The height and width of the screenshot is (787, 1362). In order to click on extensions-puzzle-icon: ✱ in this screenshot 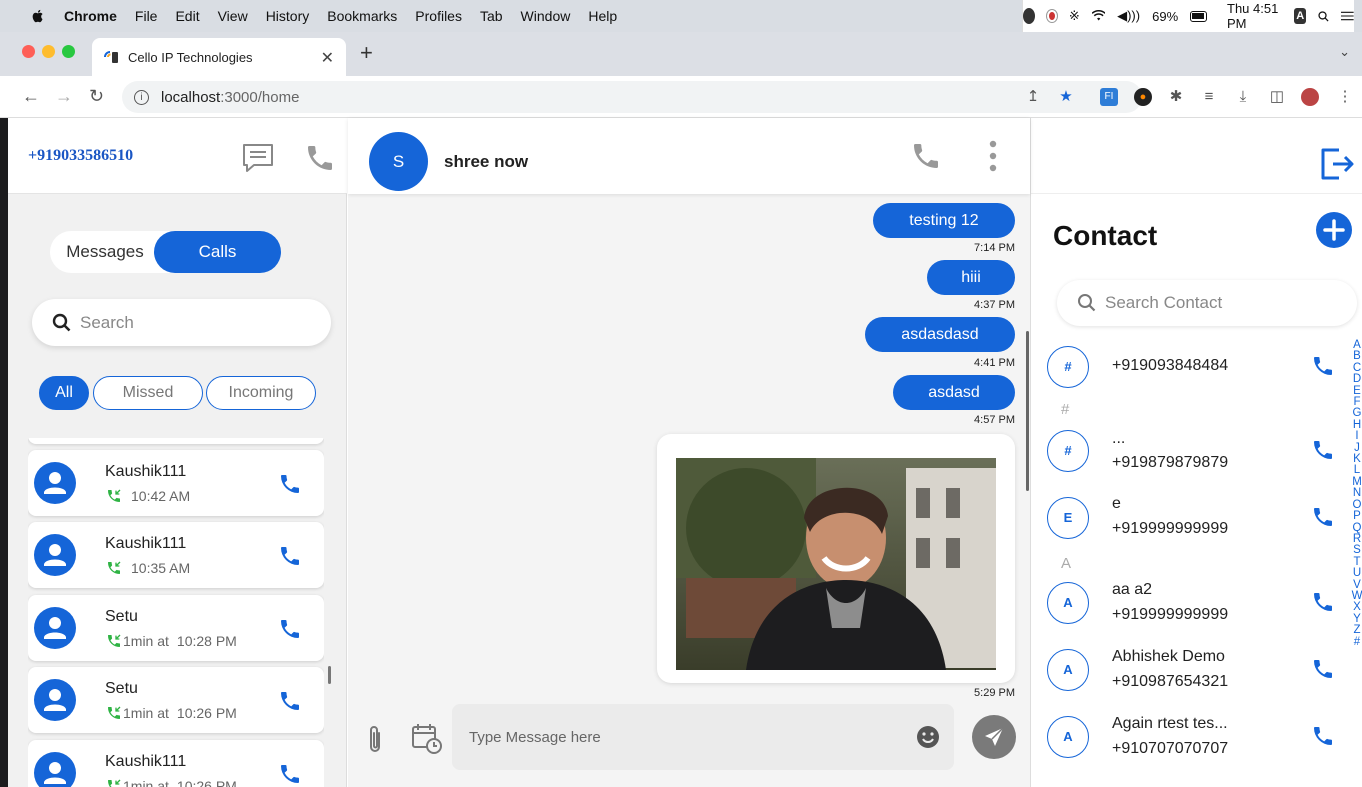, I will do `click(1176, 97)`.